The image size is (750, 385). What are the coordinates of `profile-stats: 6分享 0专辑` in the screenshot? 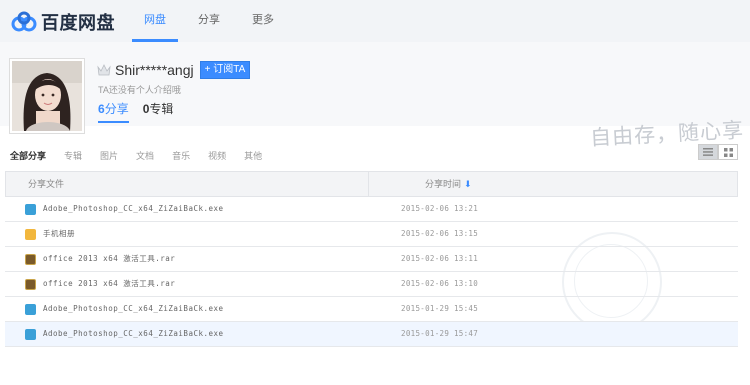 It's located at (142, 111).